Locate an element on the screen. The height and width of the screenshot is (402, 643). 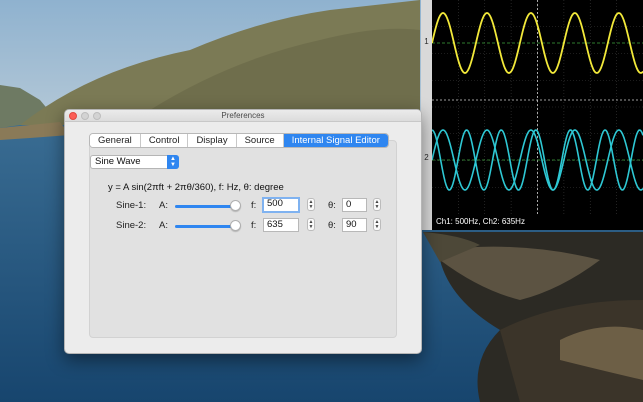
sine1-label: Sine-1: is located at coordinates (131, 205).